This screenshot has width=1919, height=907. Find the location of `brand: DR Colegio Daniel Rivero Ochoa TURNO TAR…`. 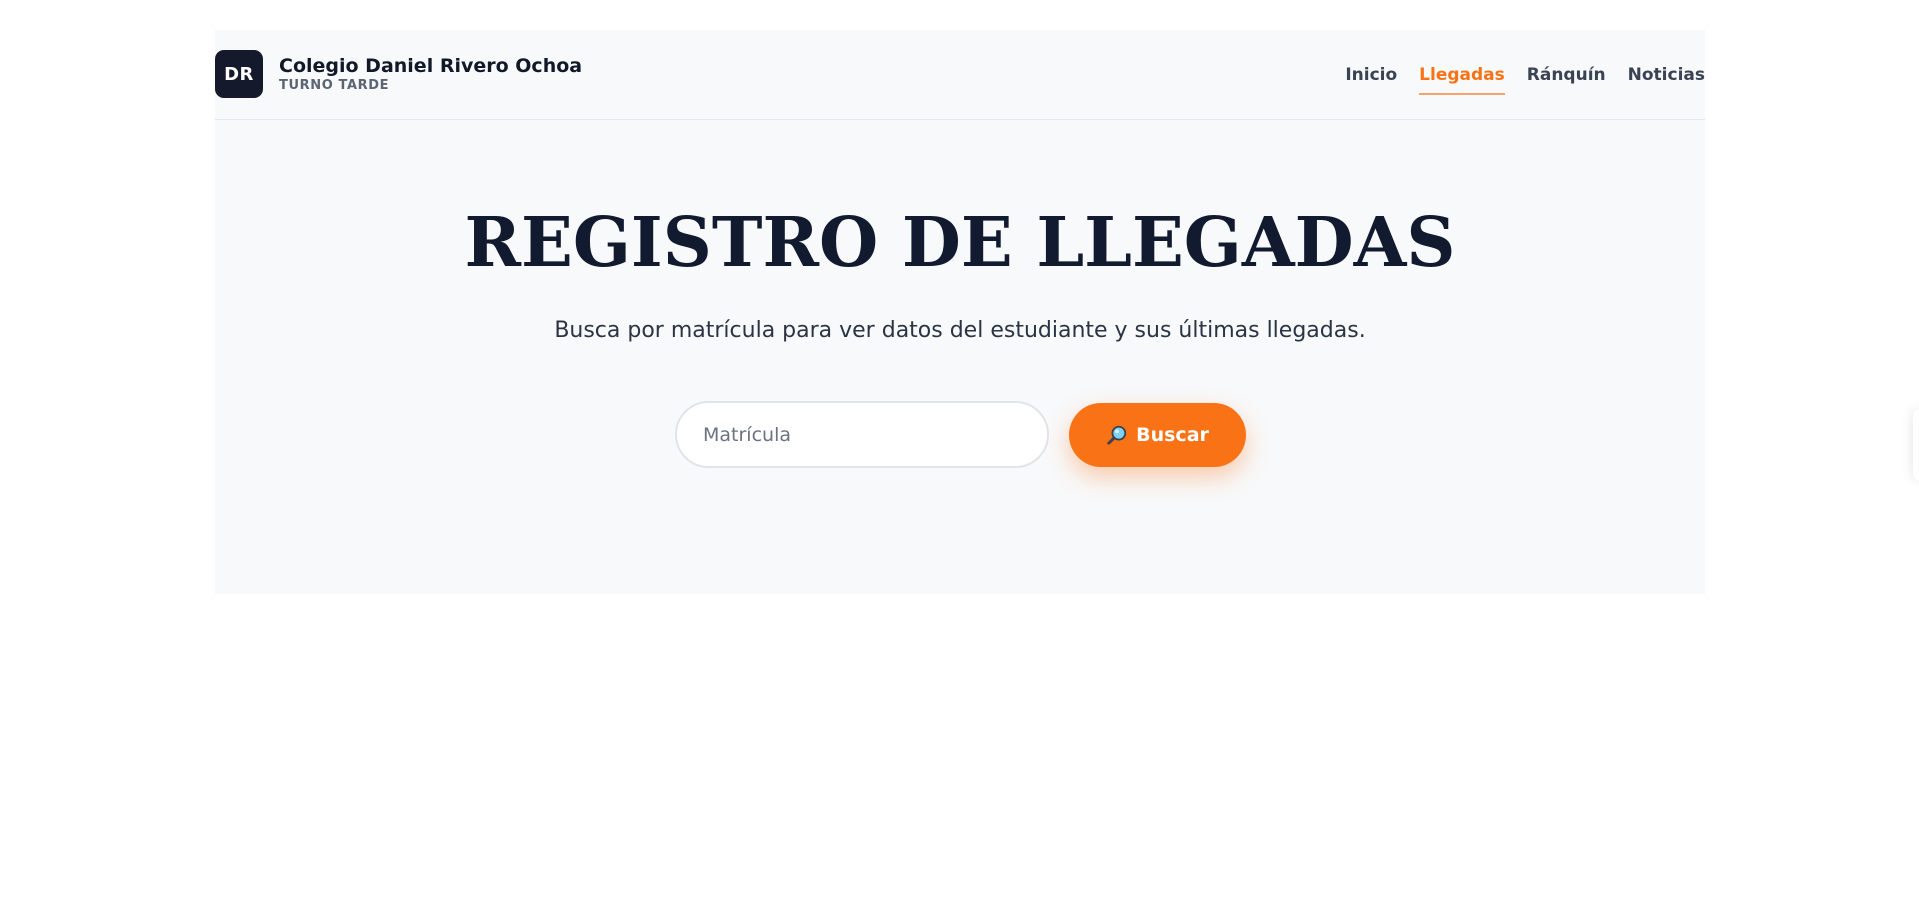

brand: DR Colegio Daniel Rivero Ochoa TURNO TAR… is located at coordinates (398, 74).